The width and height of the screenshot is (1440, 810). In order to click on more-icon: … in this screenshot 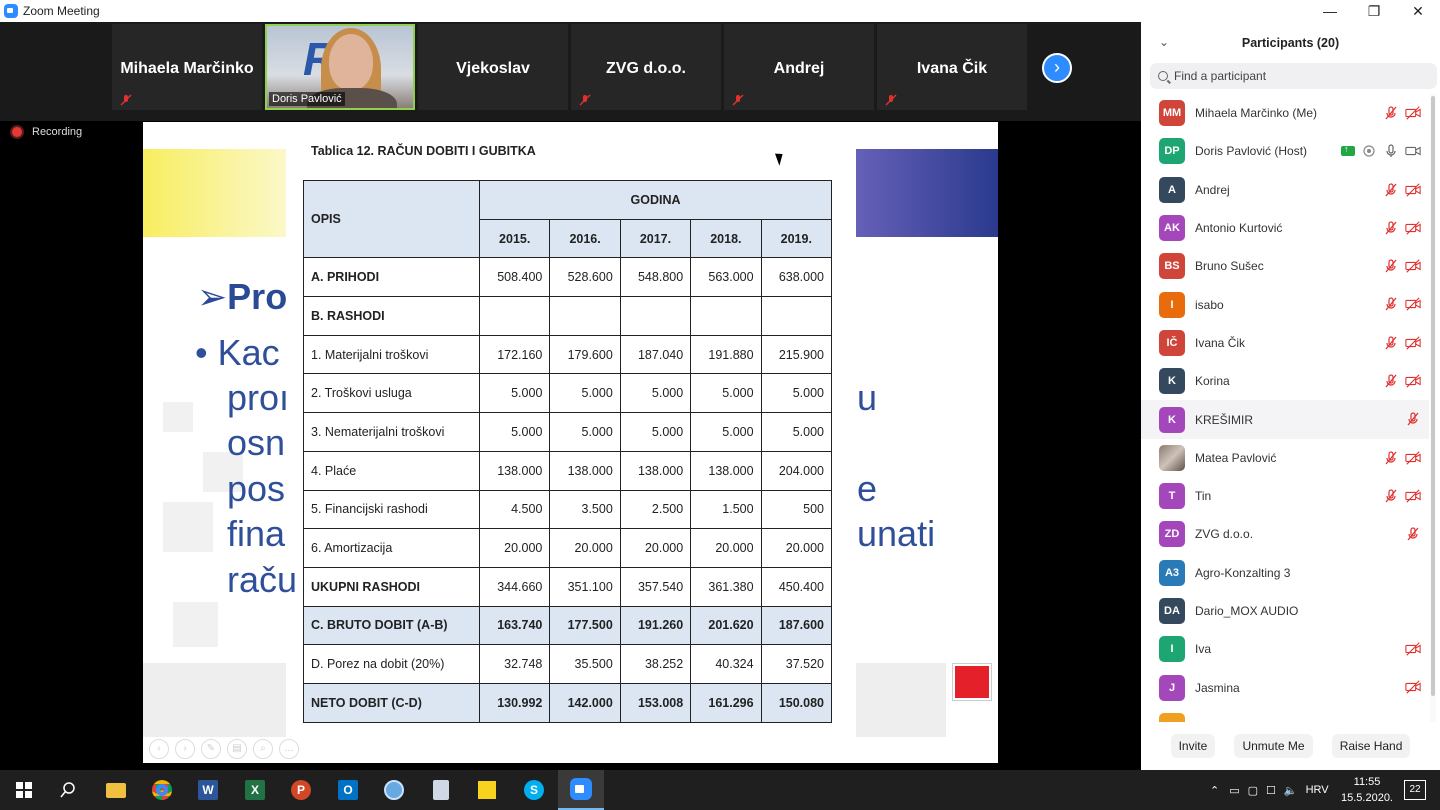, I will do `click(289, 749)`.